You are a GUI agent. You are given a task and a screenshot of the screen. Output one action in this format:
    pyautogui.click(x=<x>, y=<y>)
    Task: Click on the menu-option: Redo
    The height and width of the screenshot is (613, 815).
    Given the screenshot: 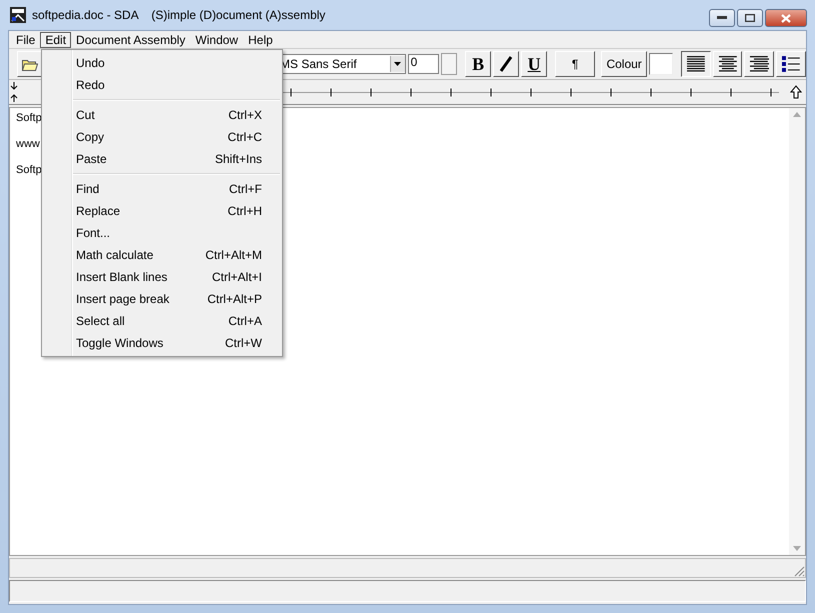 What is the action you would take?
    pyautogui.click(x=90, y=85)
    